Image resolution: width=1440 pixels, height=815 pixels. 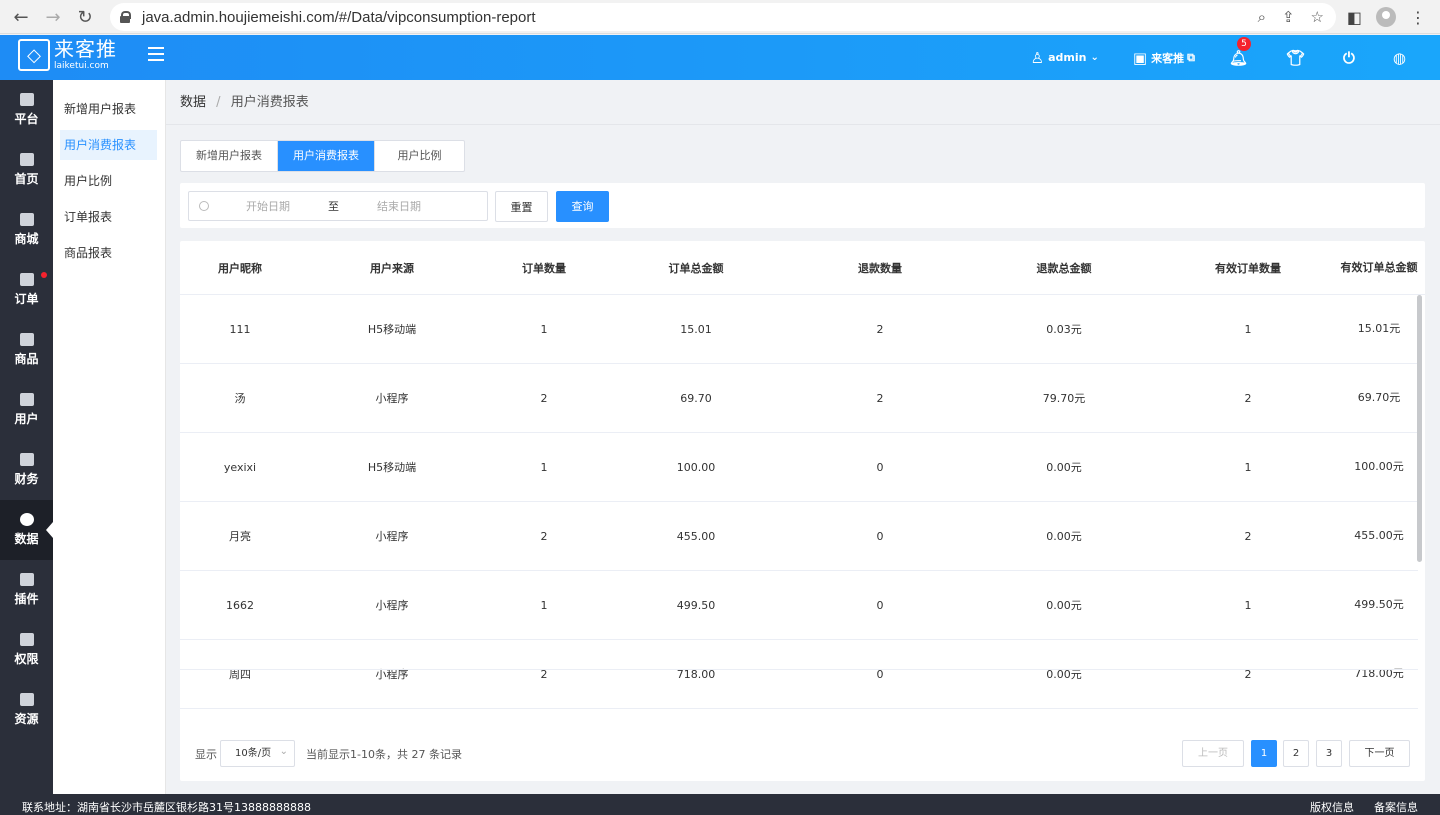 What do you see at coordinates (1379, 604) in the screenshot?
I see `cell-valid-order-total: 499.50元` at bounding box center [1379, 604].